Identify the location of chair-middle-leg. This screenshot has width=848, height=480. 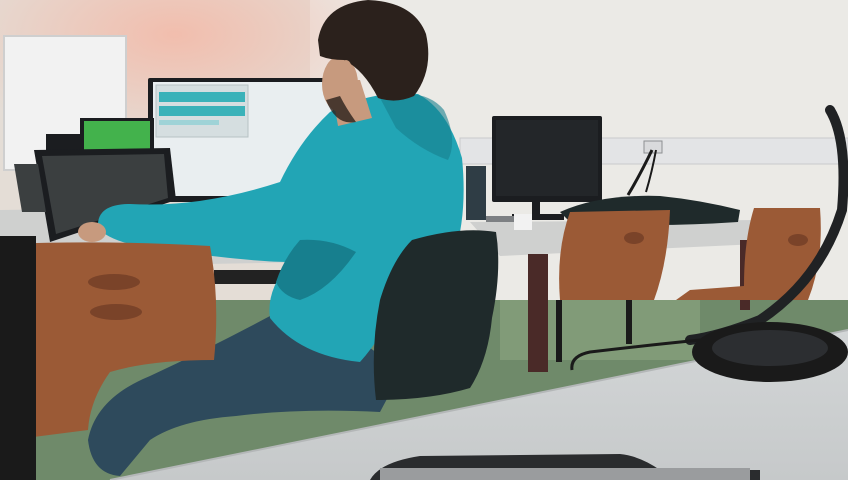
(559, 331).